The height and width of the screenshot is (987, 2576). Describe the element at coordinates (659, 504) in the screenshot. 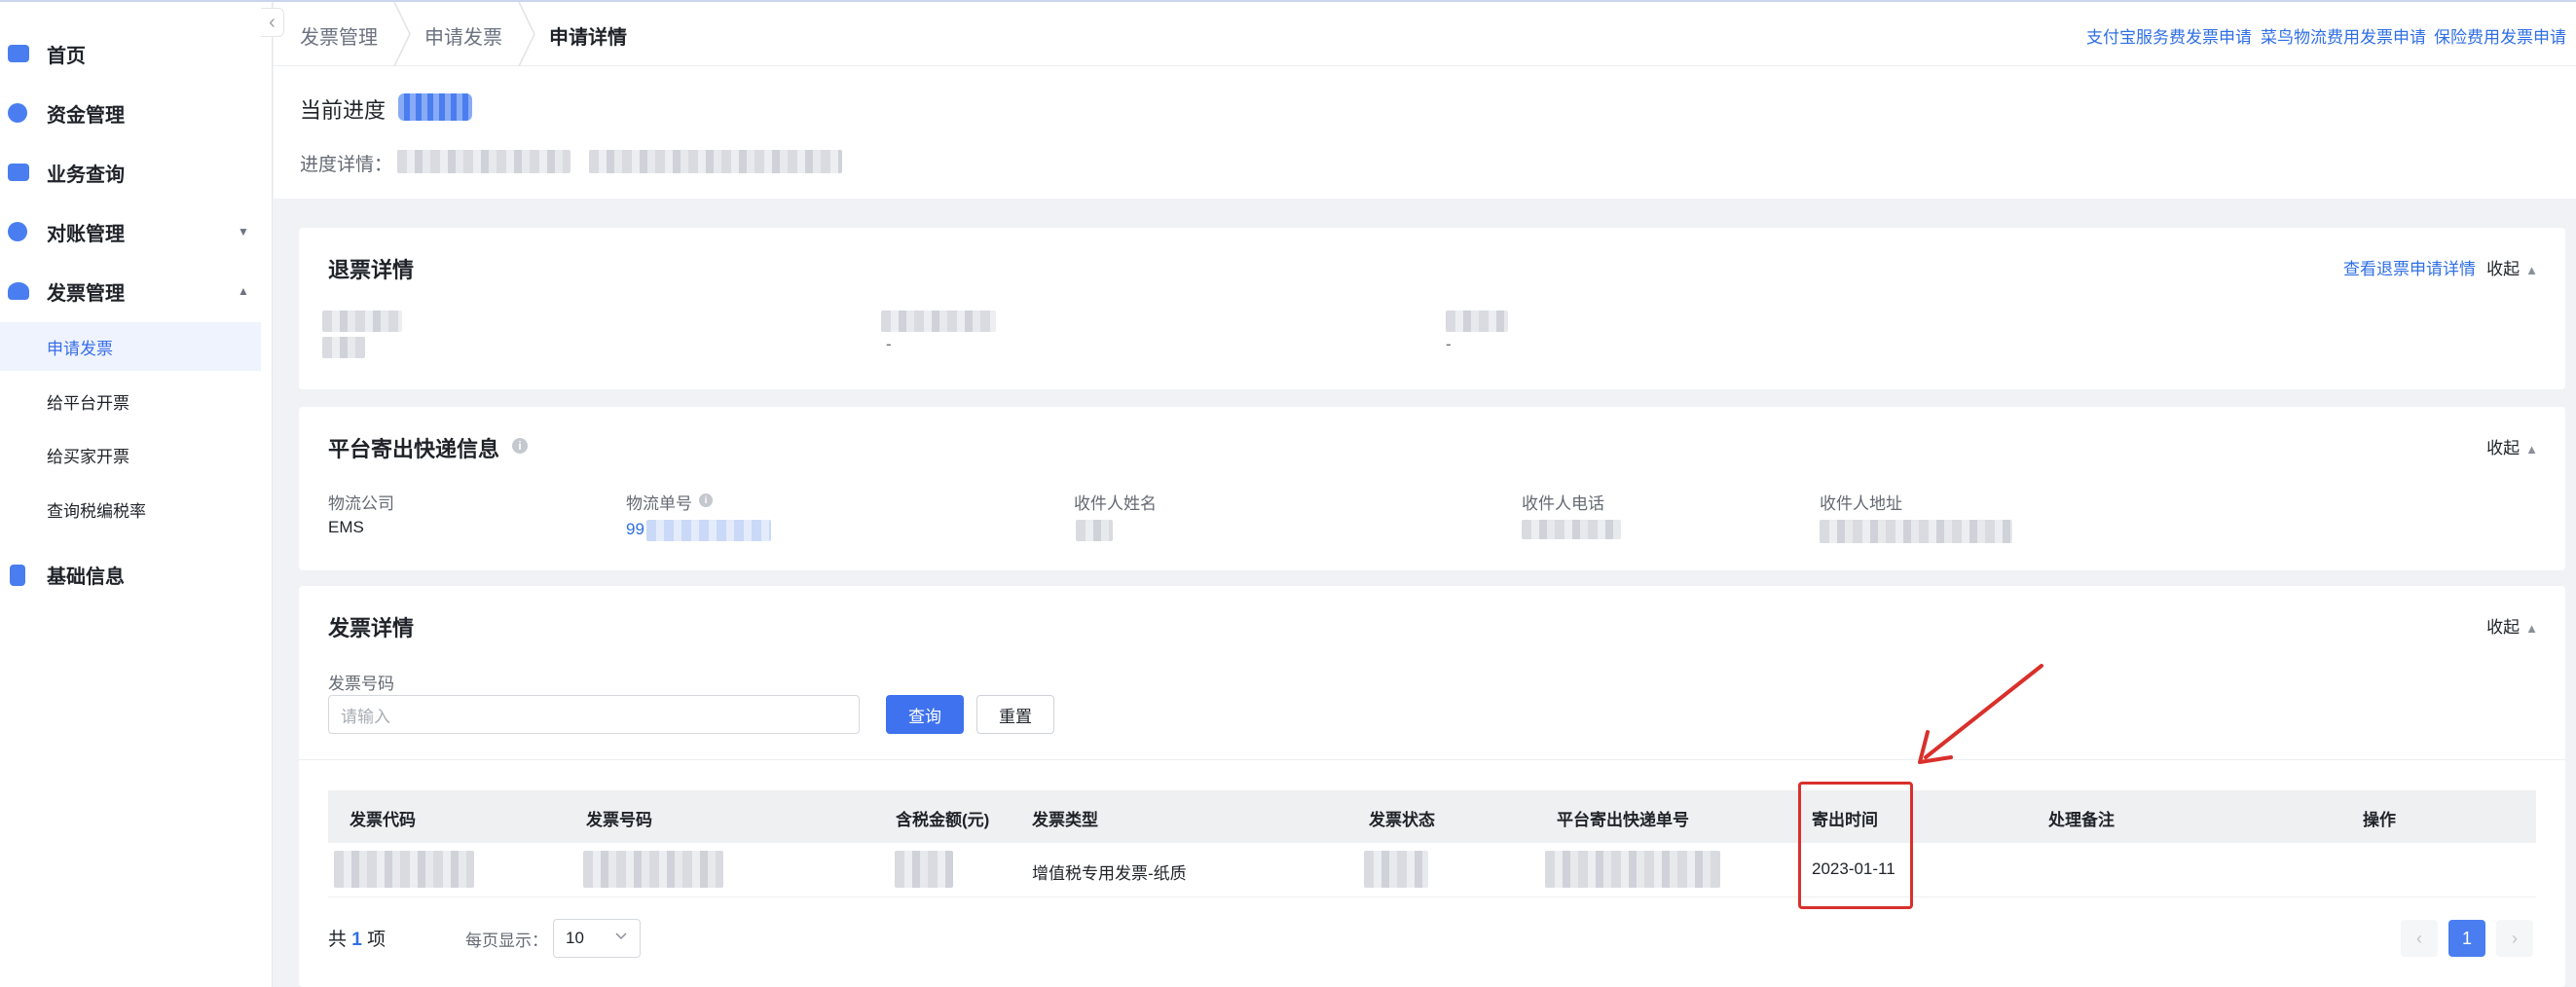

I see `tracking-number-label: 物流单号` at that location.